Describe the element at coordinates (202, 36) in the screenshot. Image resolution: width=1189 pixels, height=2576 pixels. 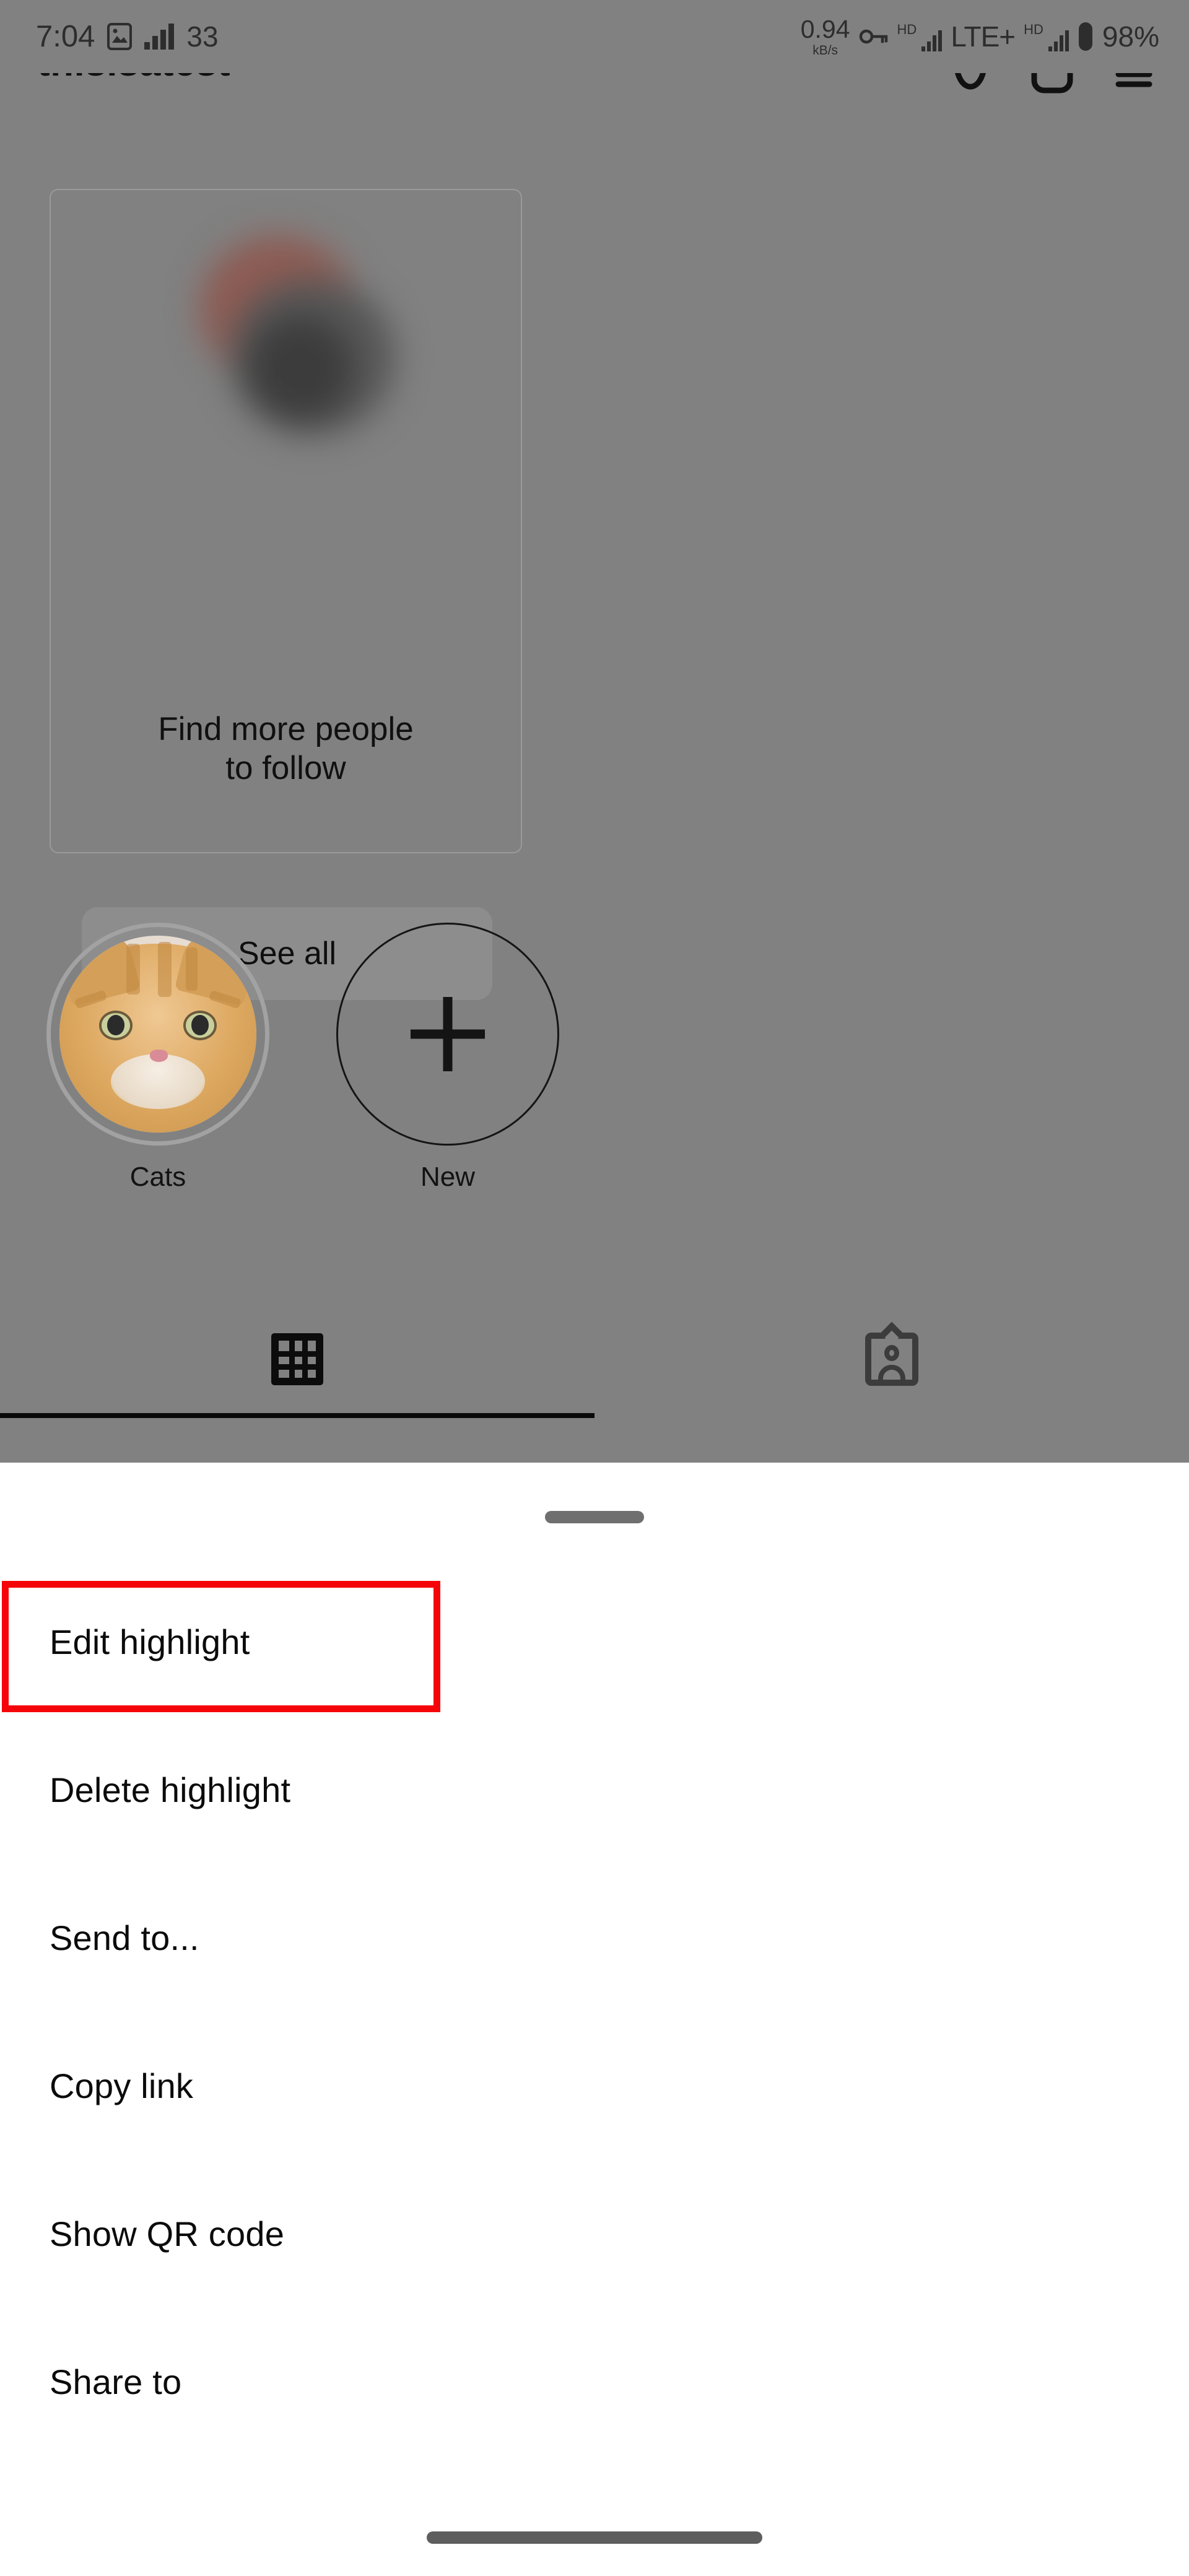
I see `notification-count: 33` at that location.